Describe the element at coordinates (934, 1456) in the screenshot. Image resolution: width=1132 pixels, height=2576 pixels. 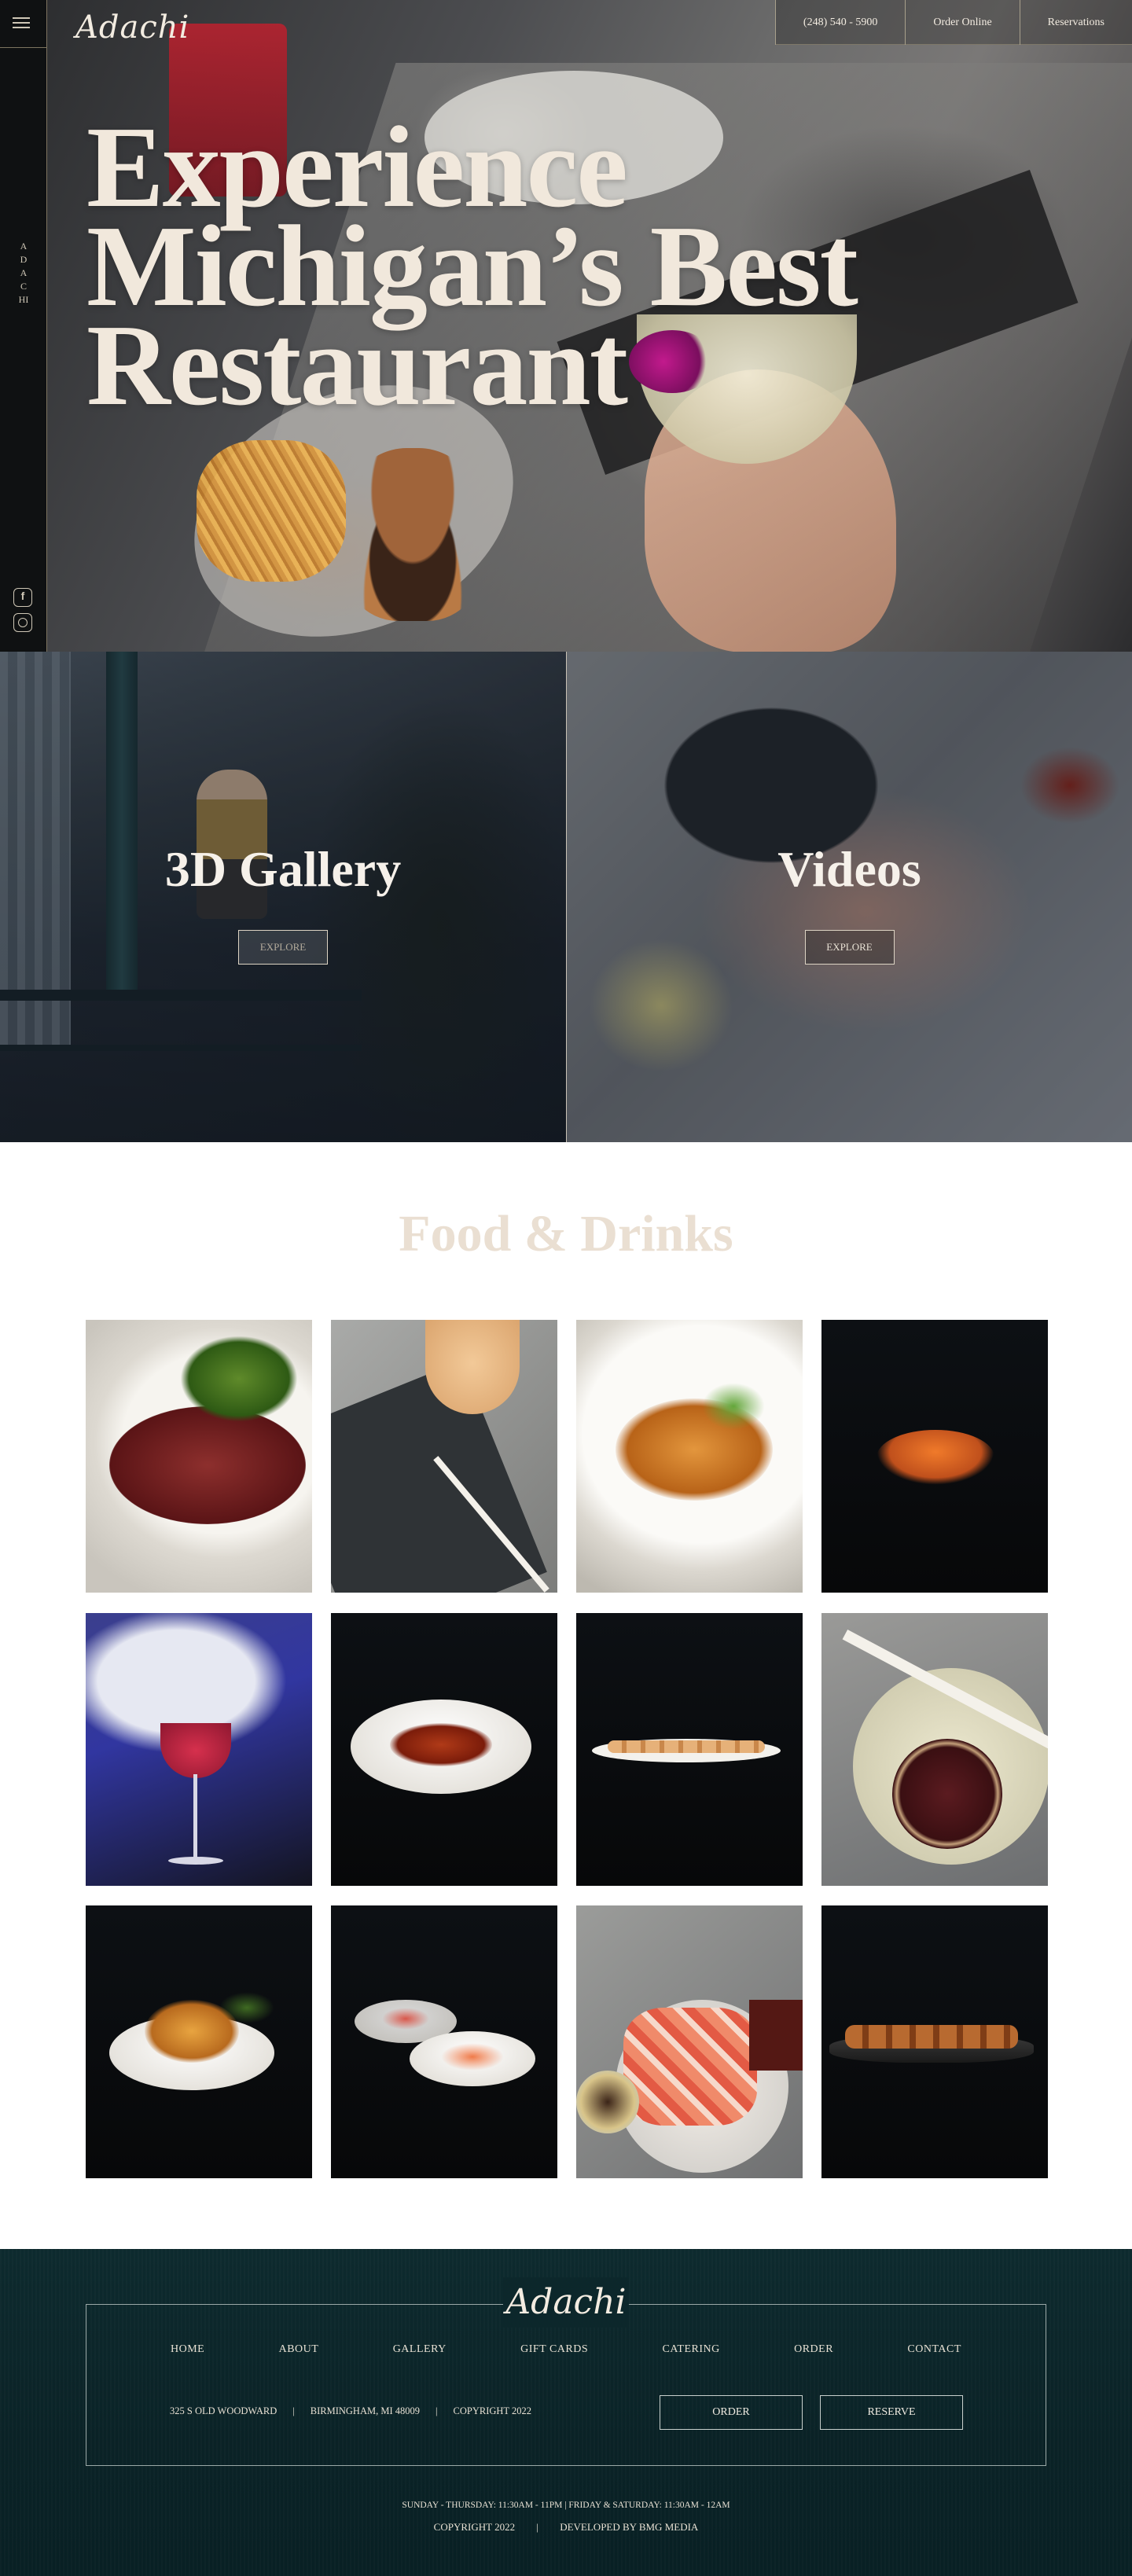
I see `food-tile-uni` at that location.